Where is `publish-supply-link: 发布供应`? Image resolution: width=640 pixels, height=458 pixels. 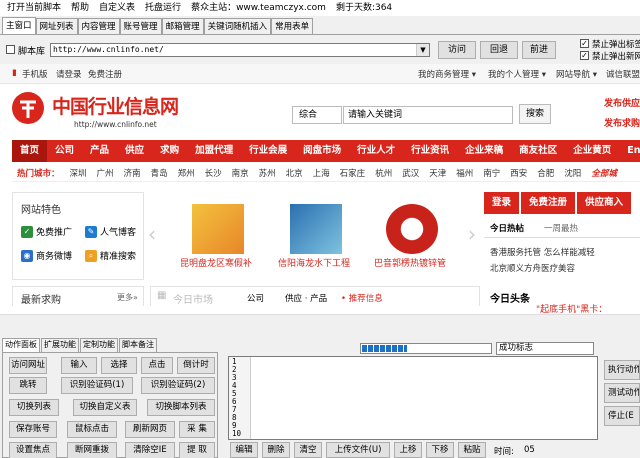 publish-supply-link: 发布供应 is located at coordinates (622, 102).